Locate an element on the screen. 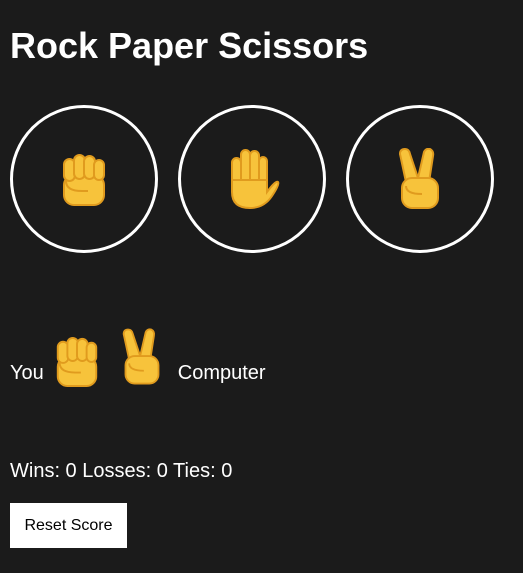 Image resolution: width=523 pixels, height=573 pixels. rock-button is located at coordinates (84, 179).